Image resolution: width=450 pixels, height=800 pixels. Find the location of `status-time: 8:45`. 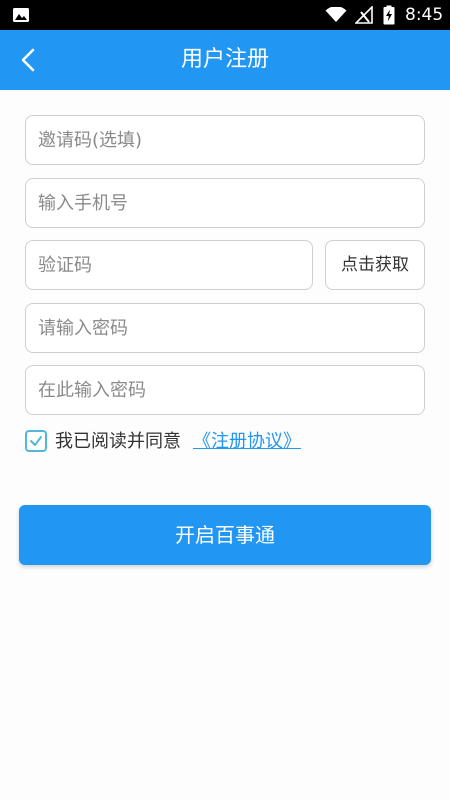

status-time: 8:45 is located at coordinates (424, 15).